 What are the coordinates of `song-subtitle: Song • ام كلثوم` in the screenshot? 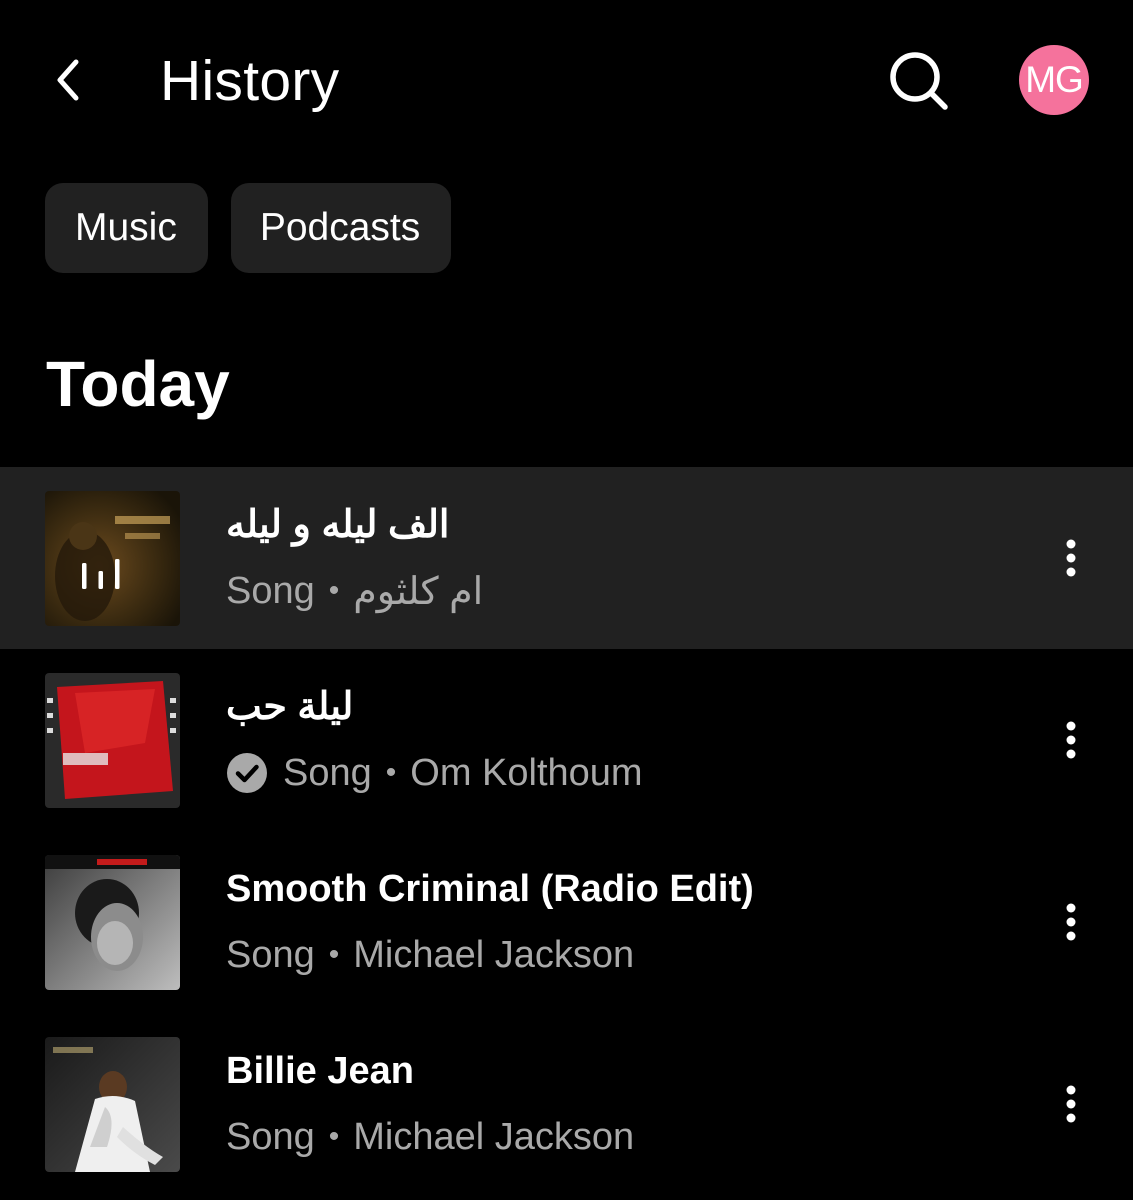 It's located at (354, 591).